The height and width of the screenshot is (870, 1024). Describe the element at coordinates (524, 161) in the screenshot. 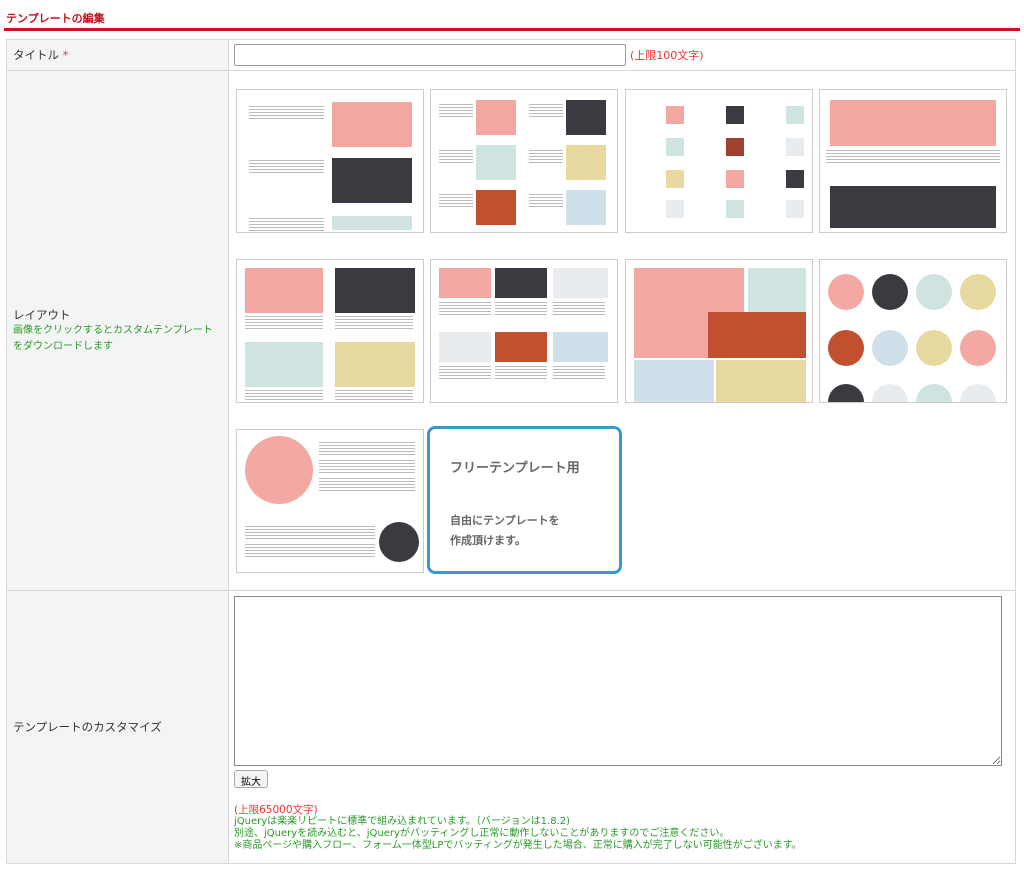

I see `template-2-thumbnail` at that location.